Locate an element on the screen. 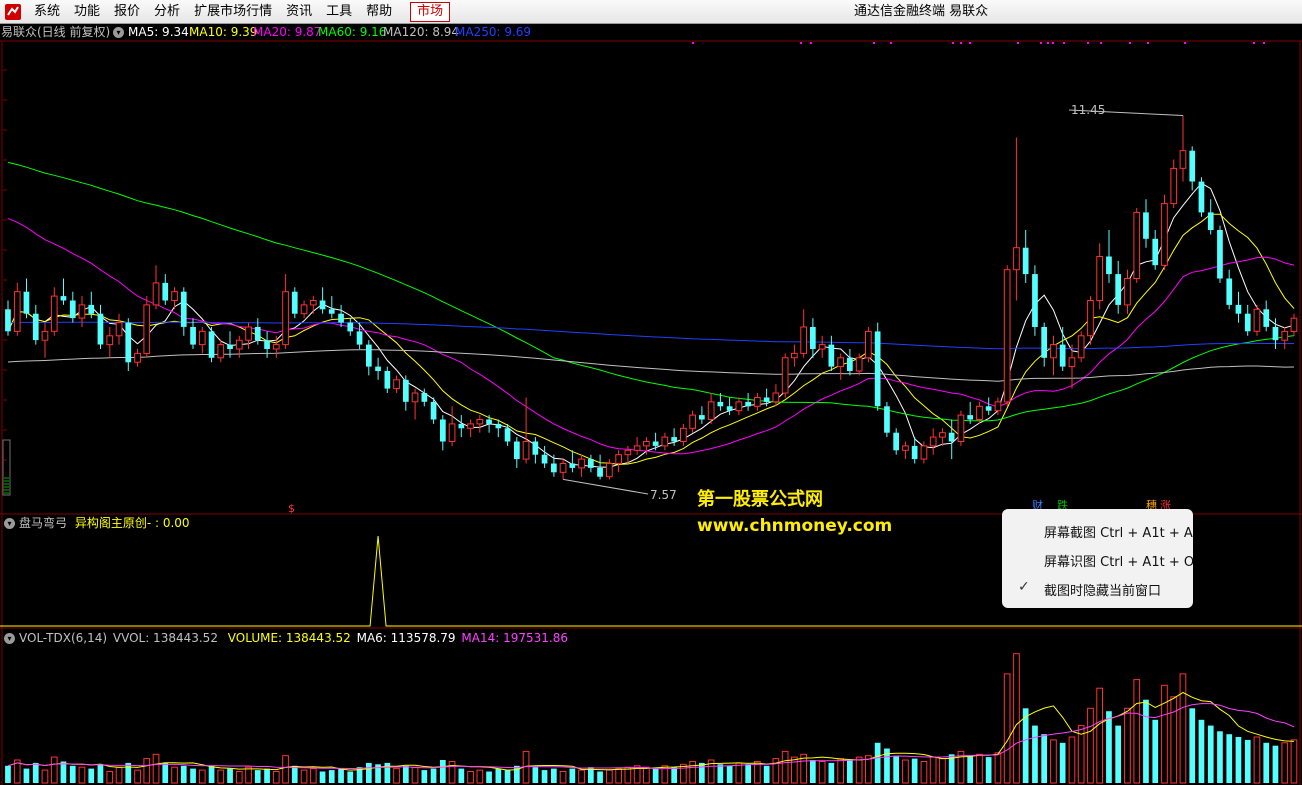  ctx-item-screen-recognize: 屏幕识图 Ctrl + A1t + O is located at coordinates (1119, 560).